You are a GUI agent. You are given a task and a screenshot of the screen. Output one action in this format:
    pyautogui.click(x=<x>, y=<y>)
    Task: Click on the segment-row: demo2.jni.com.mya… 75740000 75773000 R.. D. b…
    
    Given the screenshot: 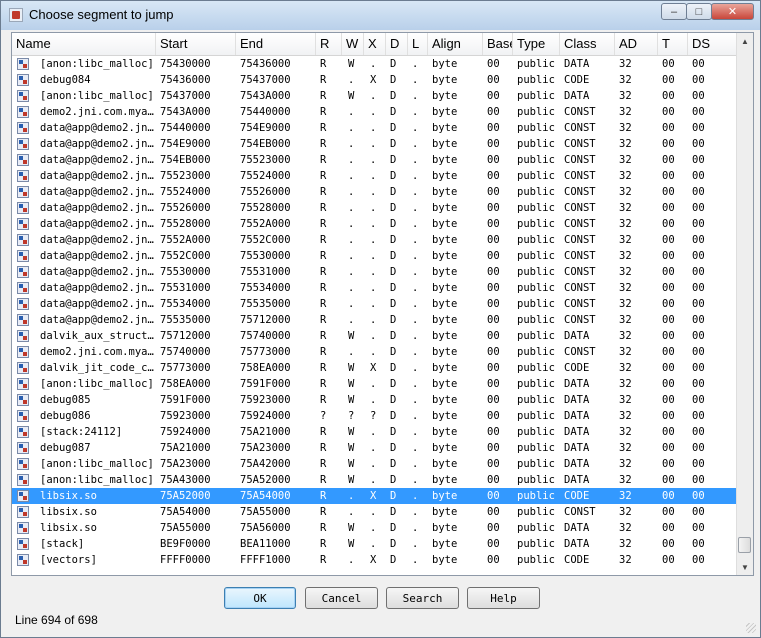 What is the action you would take?
    pyautogui.click(x=375, y=352)
    